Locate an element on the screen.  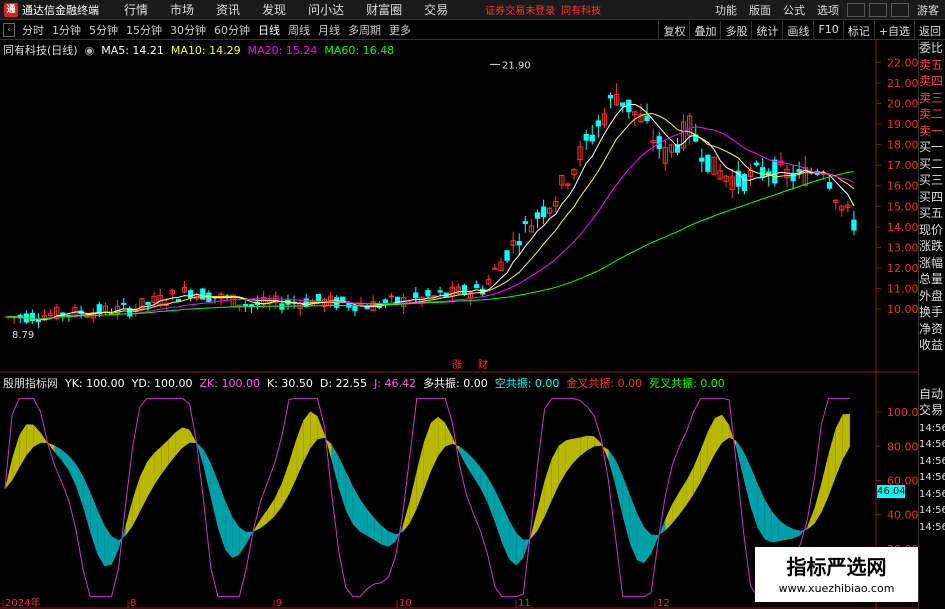
maximize-button is located at coordinates (878, 10).